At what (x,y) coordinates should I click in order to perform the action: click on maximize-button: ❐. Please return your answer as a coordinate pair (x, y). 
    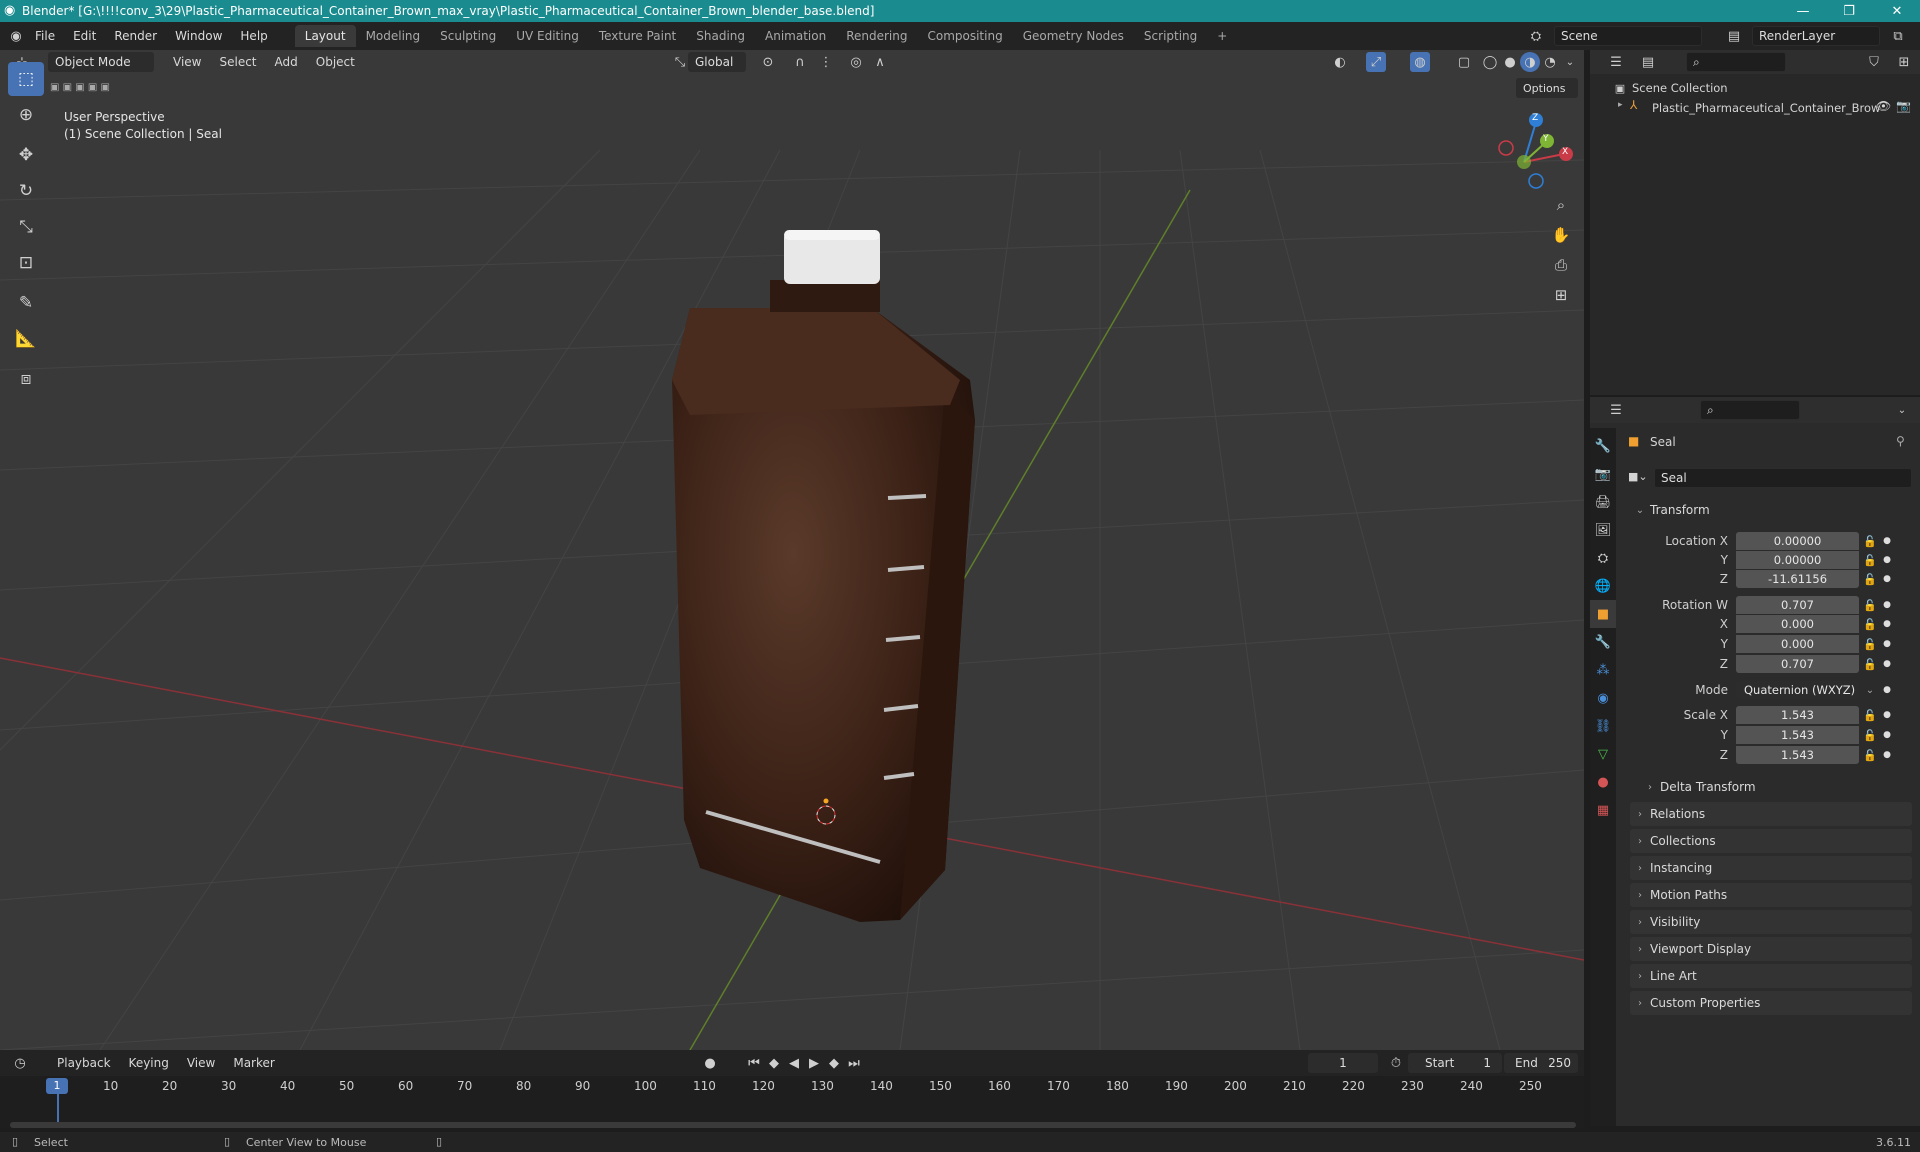
    Looking at the image, I should click on (1849, 11).